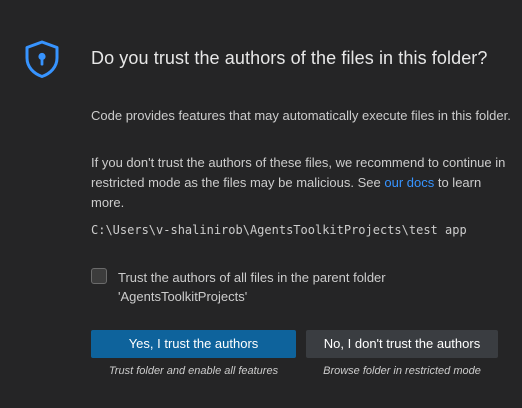  Describe the element at coordinates (402, 344) in the screenshot. I see `dont-trust-authors-button: No, I don't trust the authors` at that location.